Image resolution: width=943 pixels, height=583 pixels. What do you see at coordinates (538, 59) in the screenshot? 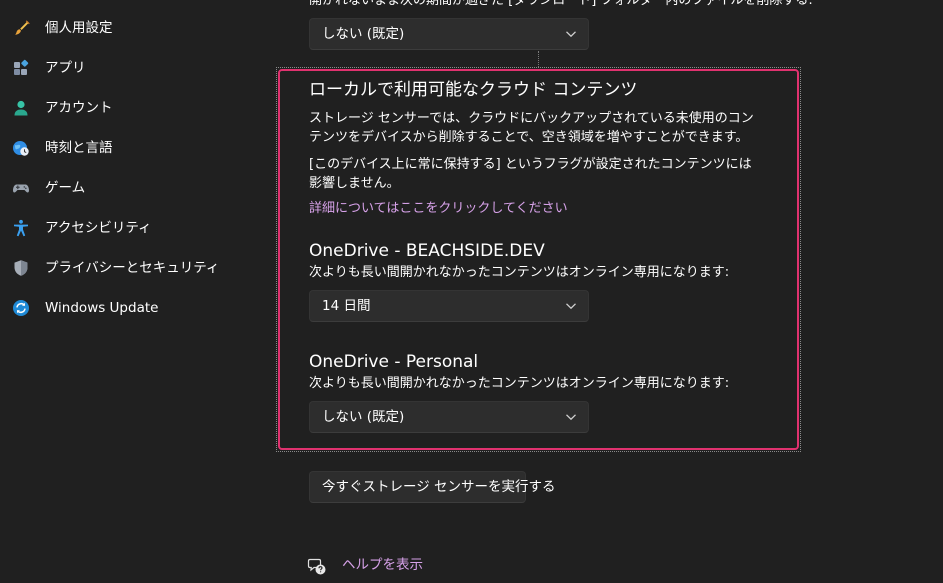
I see `divider` at bounding box center [538, 59].